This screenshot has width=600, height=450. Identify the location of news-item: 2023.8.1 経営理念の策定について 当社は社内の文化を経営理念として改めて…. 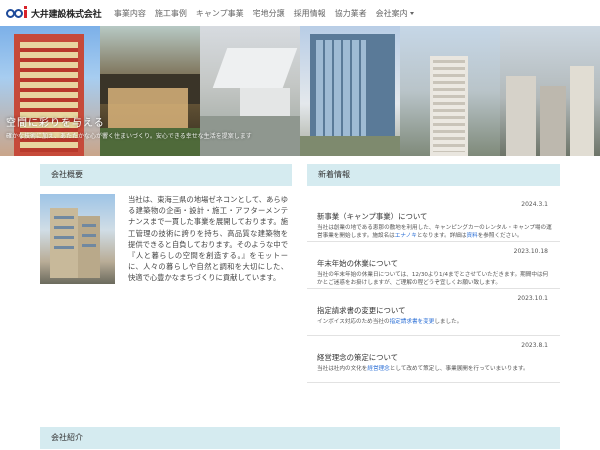
(433, 359).